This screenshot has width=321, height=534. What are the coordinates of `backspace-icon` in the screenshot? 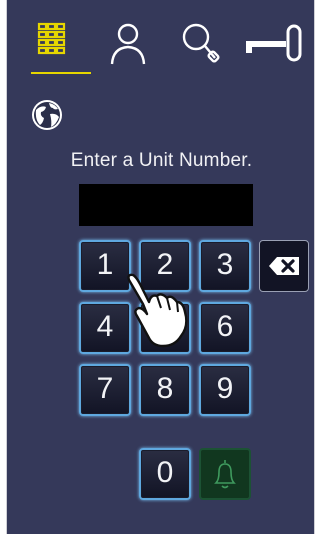 It's located at (284, 266).